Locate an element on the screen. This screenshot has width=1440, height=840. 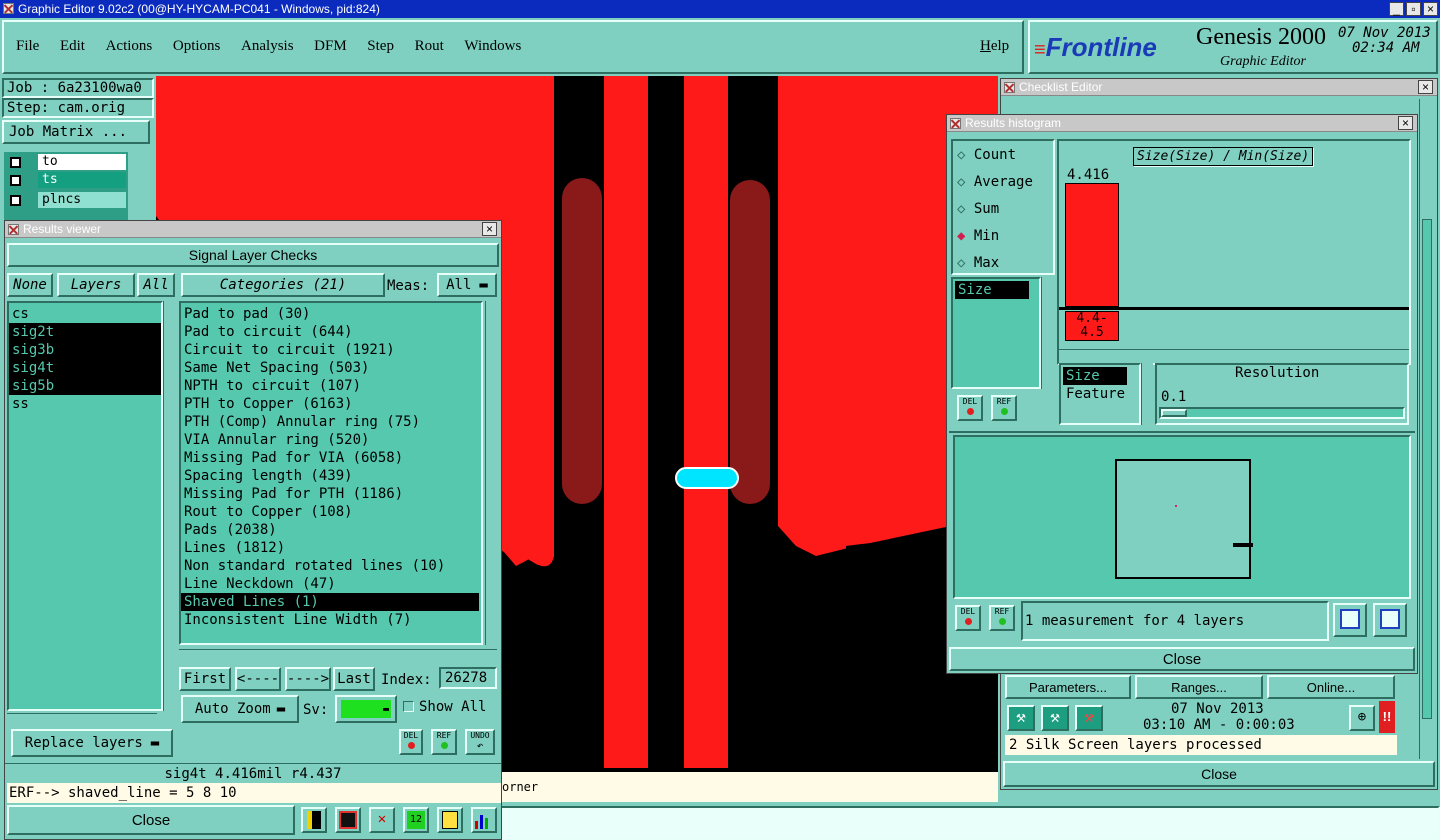
category-item: Non standard rotated lines (10) is located at coordinates (331, 566).